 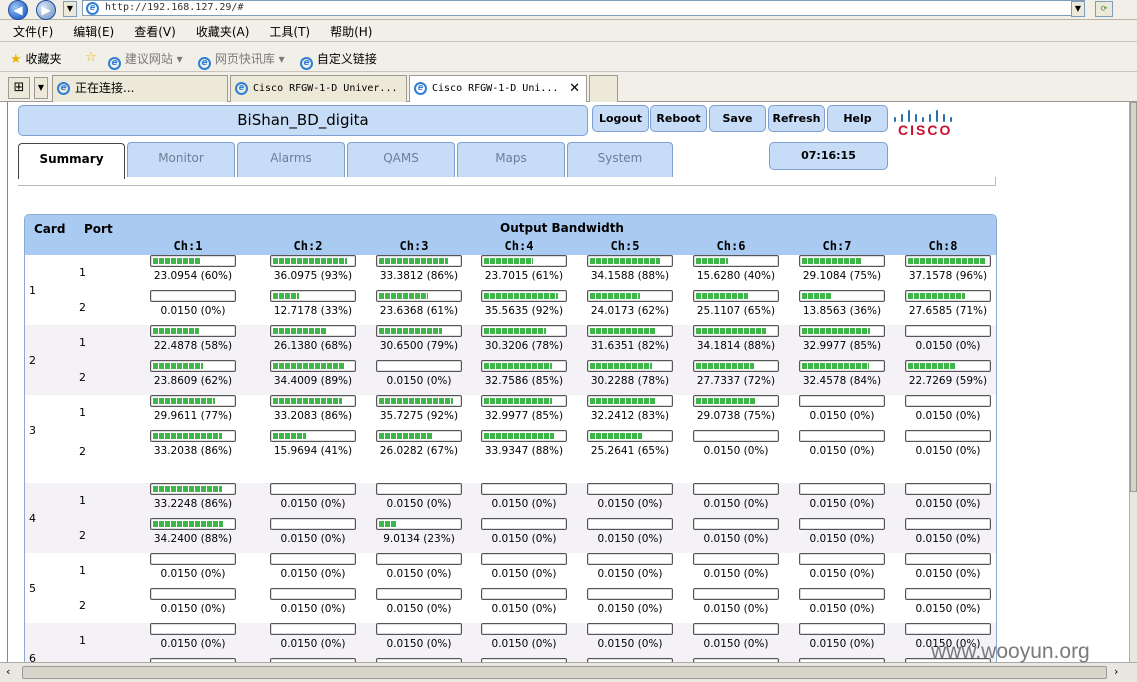 I want to click on save-button: Save, so click(x=737, y=118).